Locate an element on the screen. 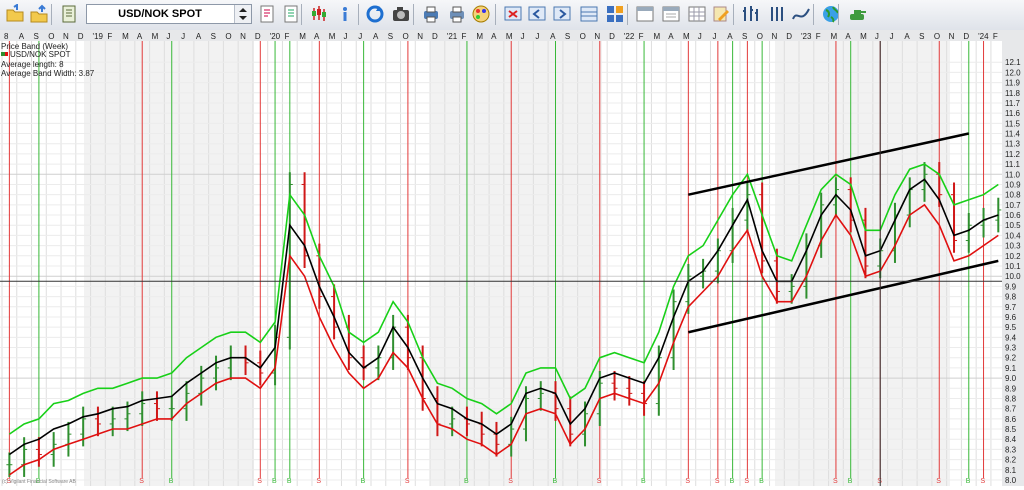  price-tick-label: 8.4 is located at coordinates (1011, 439).